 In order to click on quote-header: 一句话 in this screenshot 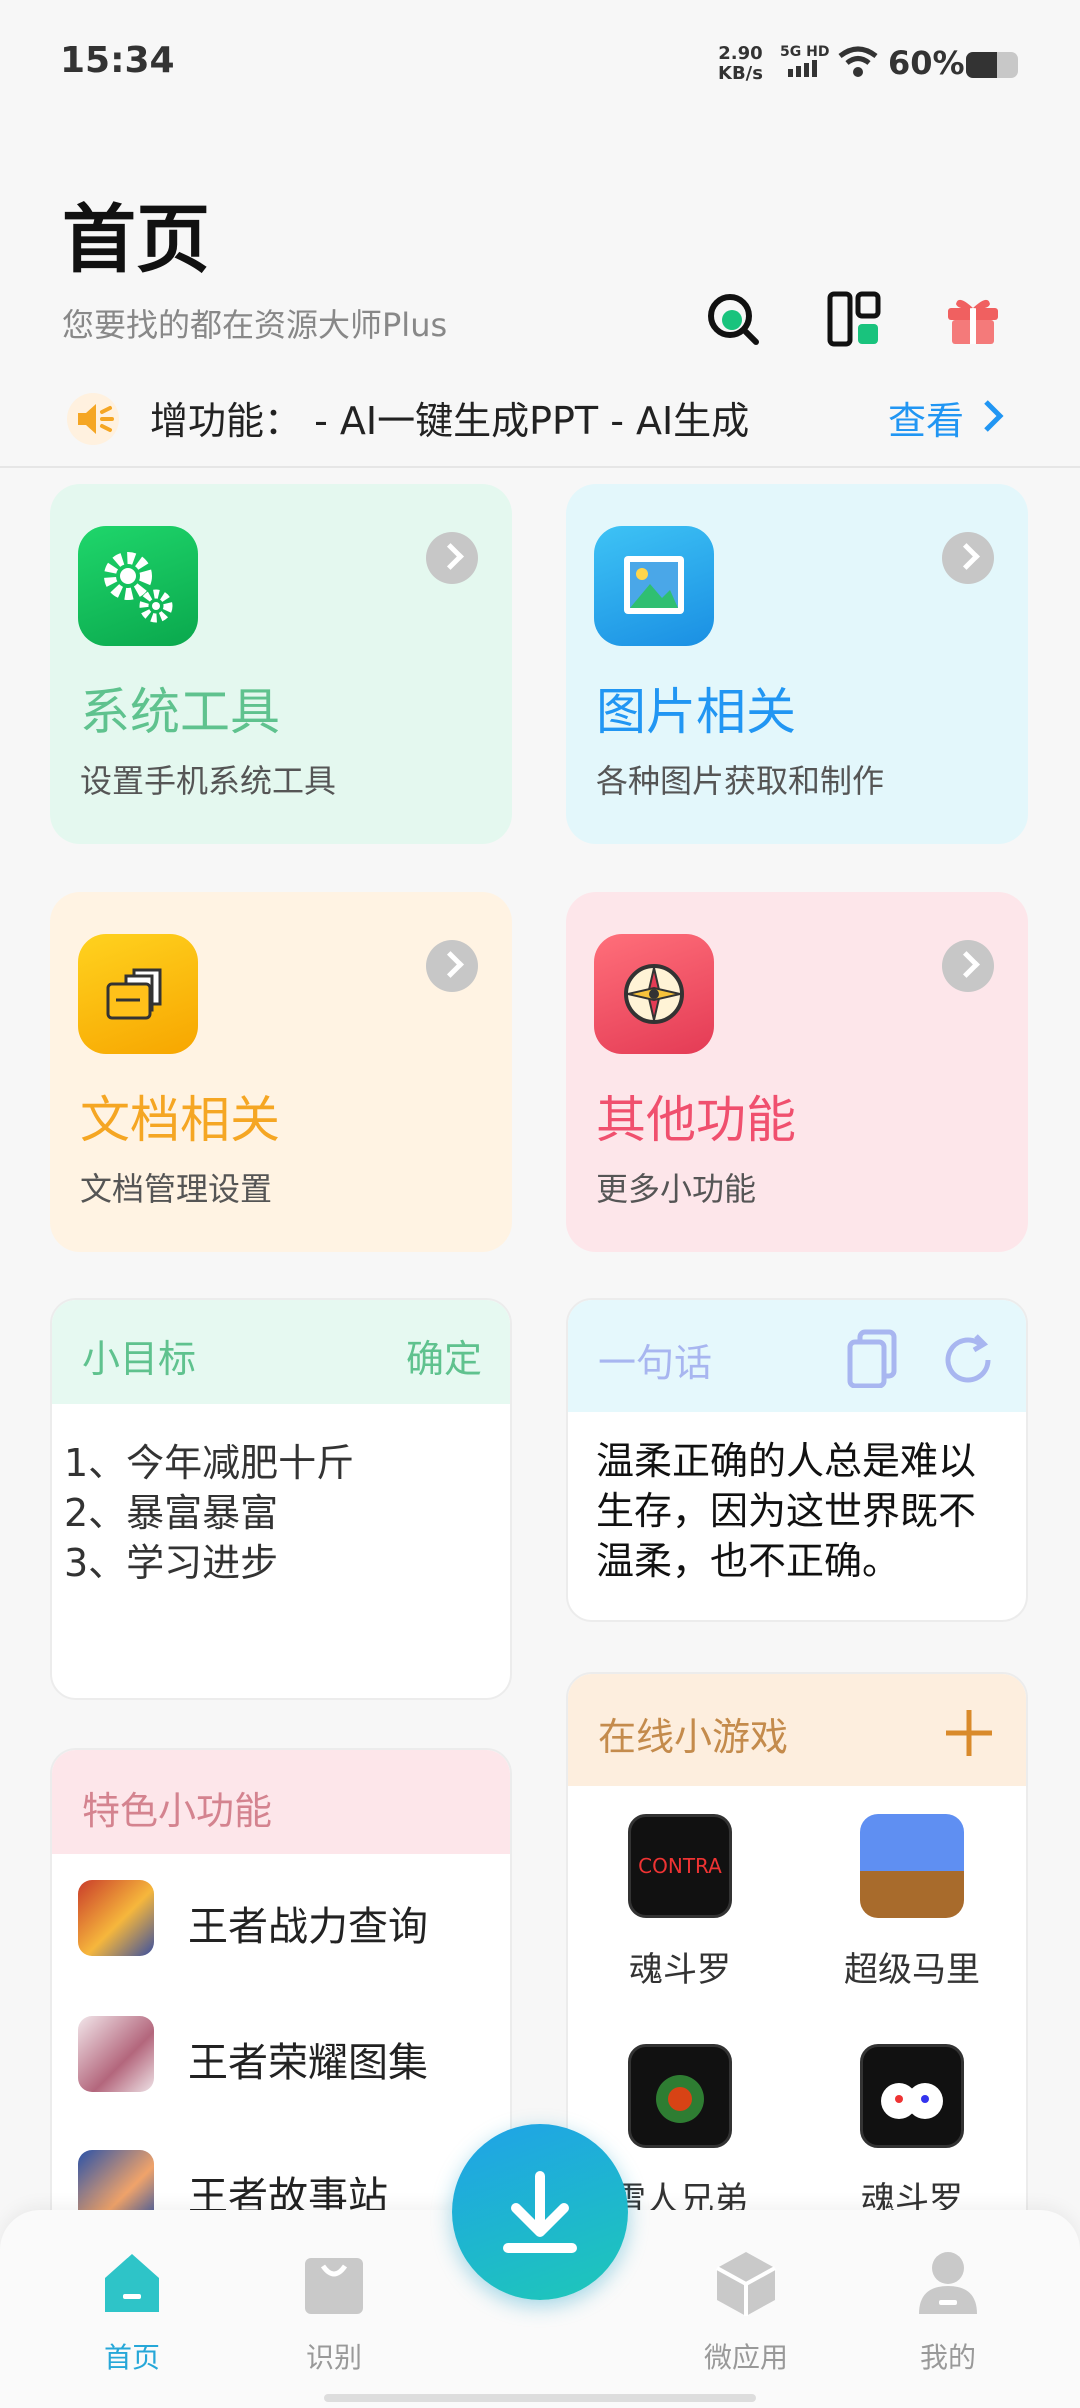, I will do `click(797, 1356)`.